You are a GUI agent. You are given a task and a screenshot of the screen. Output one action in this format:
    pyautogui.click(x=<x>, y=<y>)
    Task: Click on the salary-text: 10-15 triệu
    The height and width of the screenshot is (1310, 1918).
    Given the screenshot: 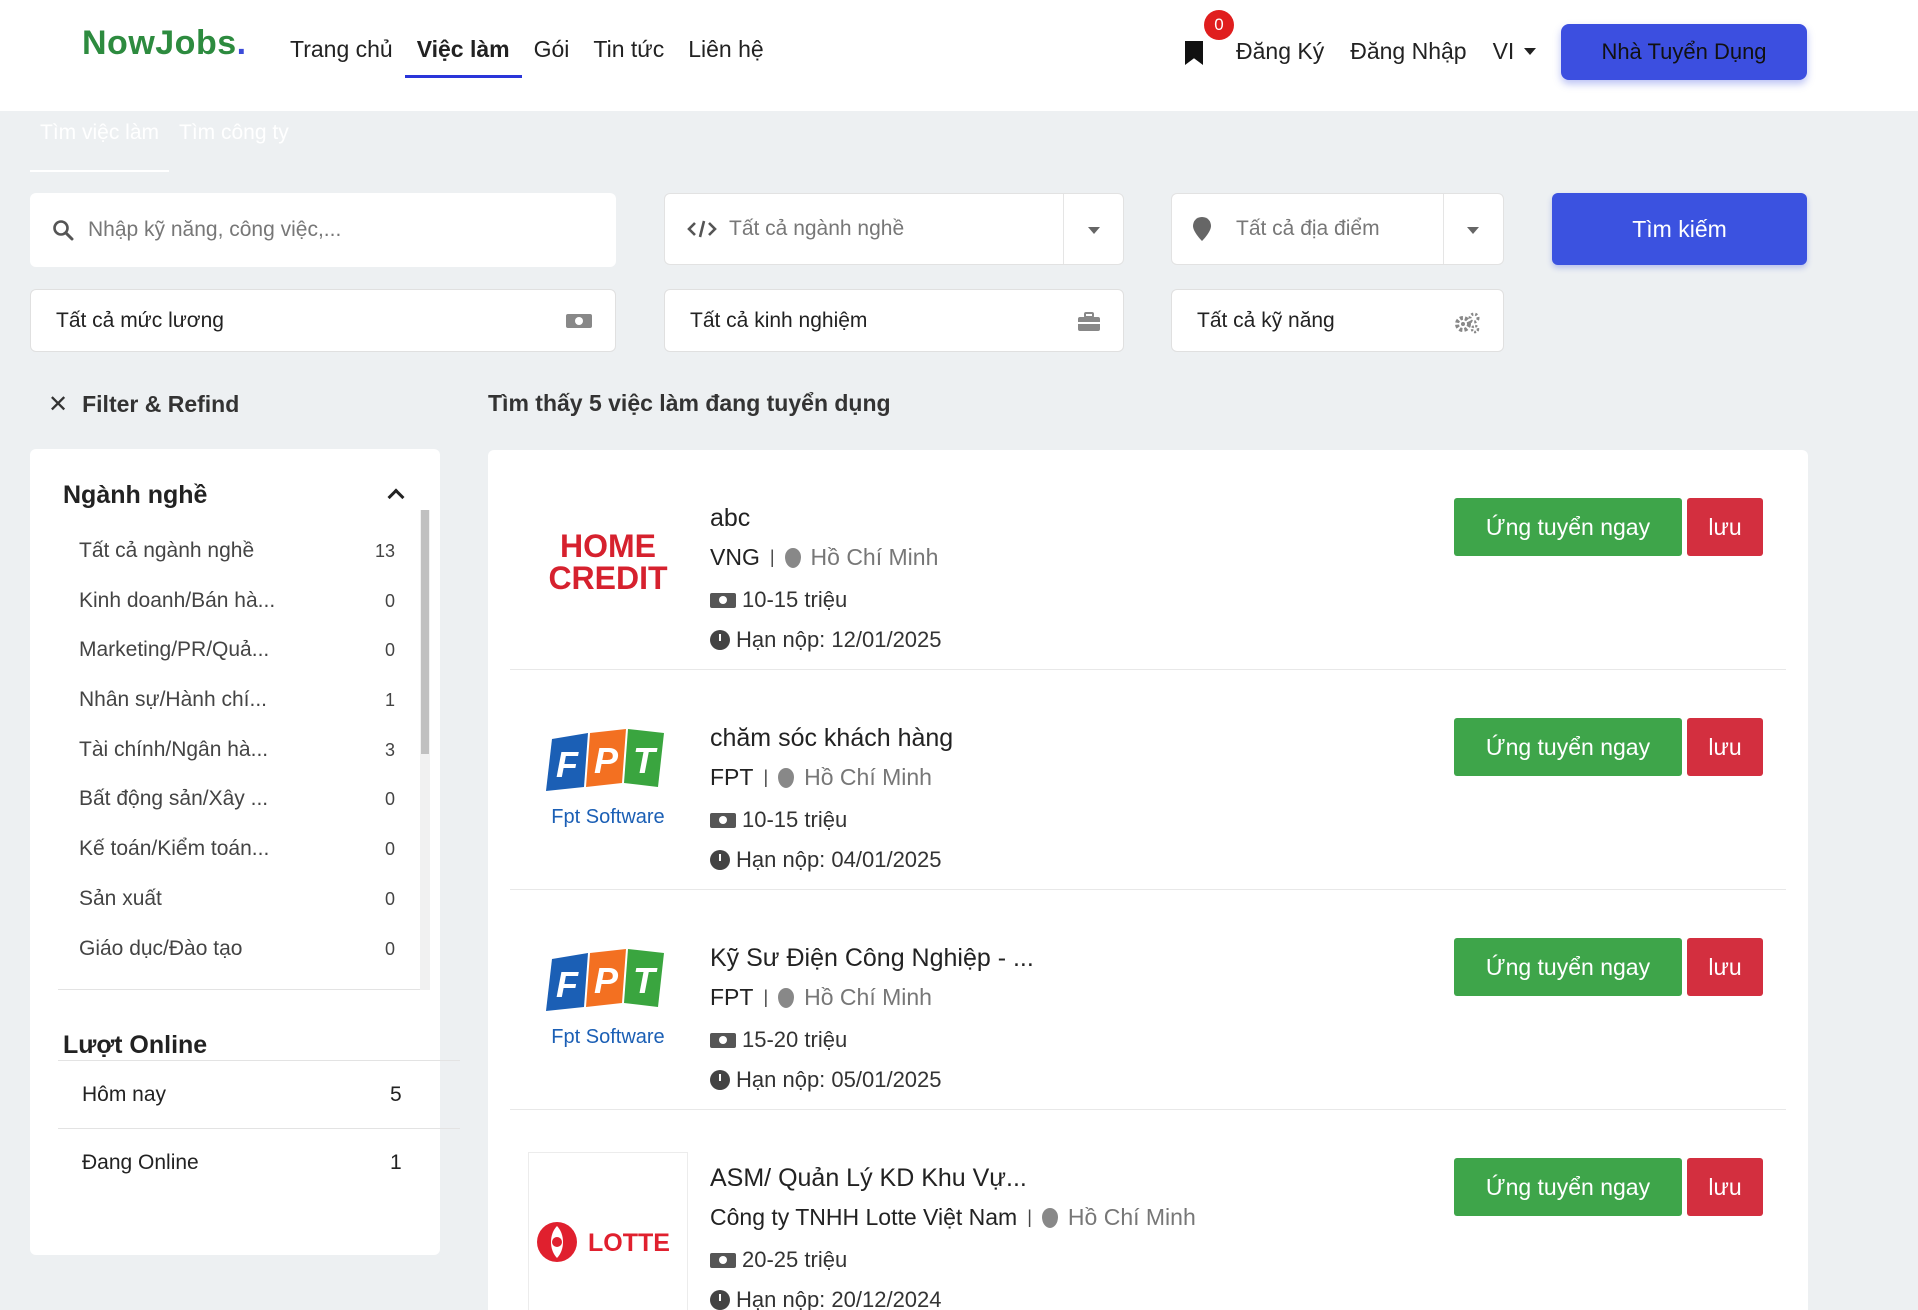 What is the action you would take?
    pyautogui.click(x=795, y=599)
    